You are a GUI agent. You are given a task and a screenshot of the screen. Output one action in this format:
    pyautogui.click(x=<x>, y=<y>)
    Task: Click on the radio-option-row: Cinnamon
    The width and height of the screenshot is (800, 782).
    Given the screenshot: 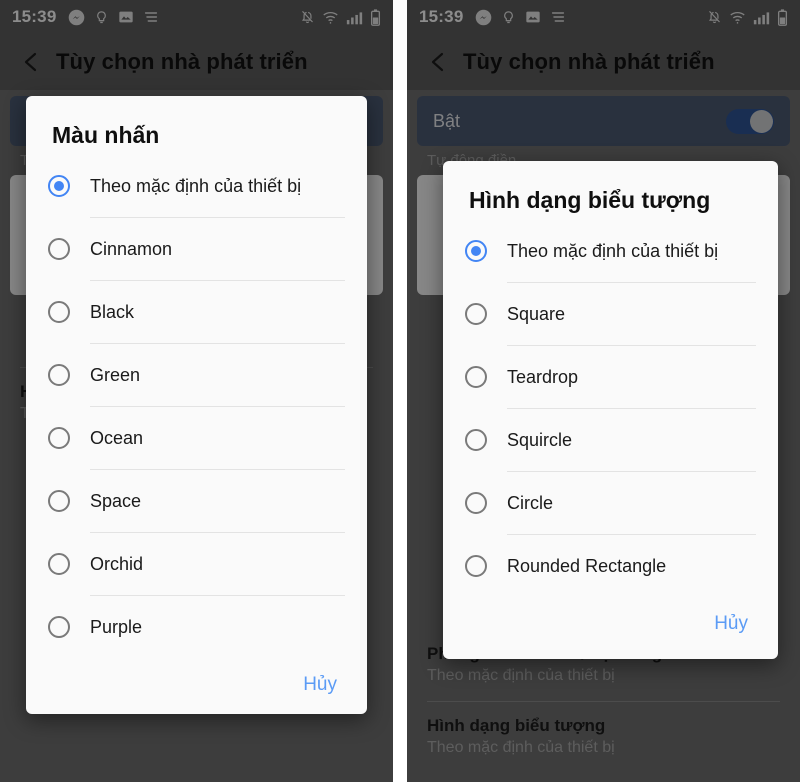 What is the action you would take?
    pyautogui.click(x=196, y=249)
    